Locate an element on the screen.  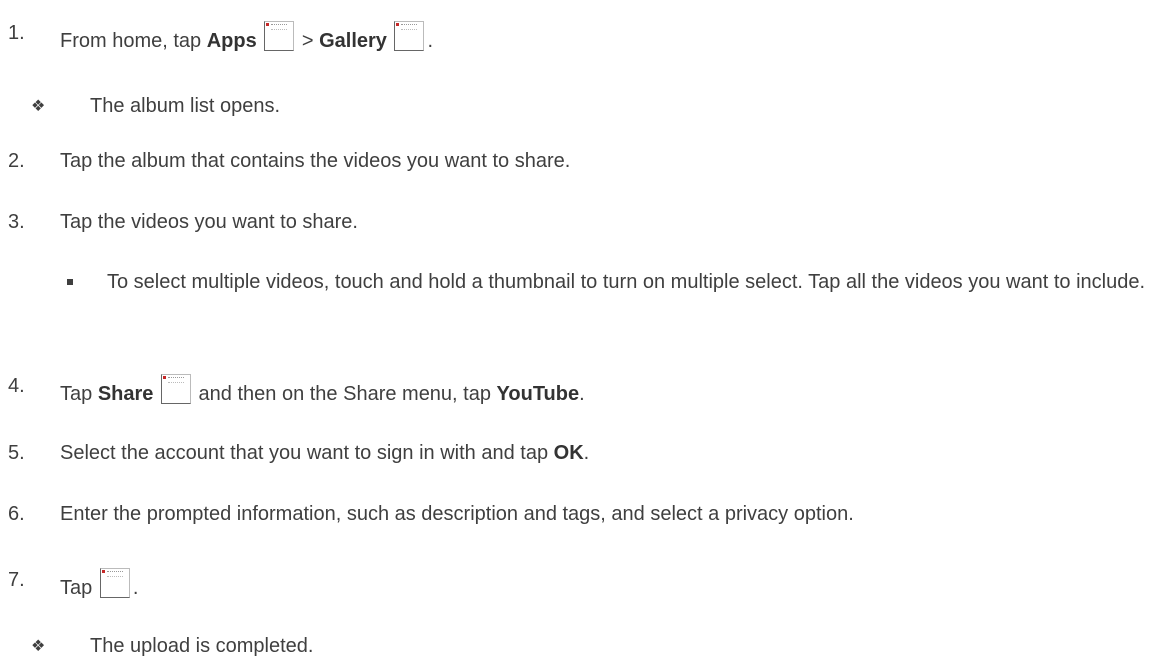
youtube-label: YouTube is located at coordinates (538, 394).